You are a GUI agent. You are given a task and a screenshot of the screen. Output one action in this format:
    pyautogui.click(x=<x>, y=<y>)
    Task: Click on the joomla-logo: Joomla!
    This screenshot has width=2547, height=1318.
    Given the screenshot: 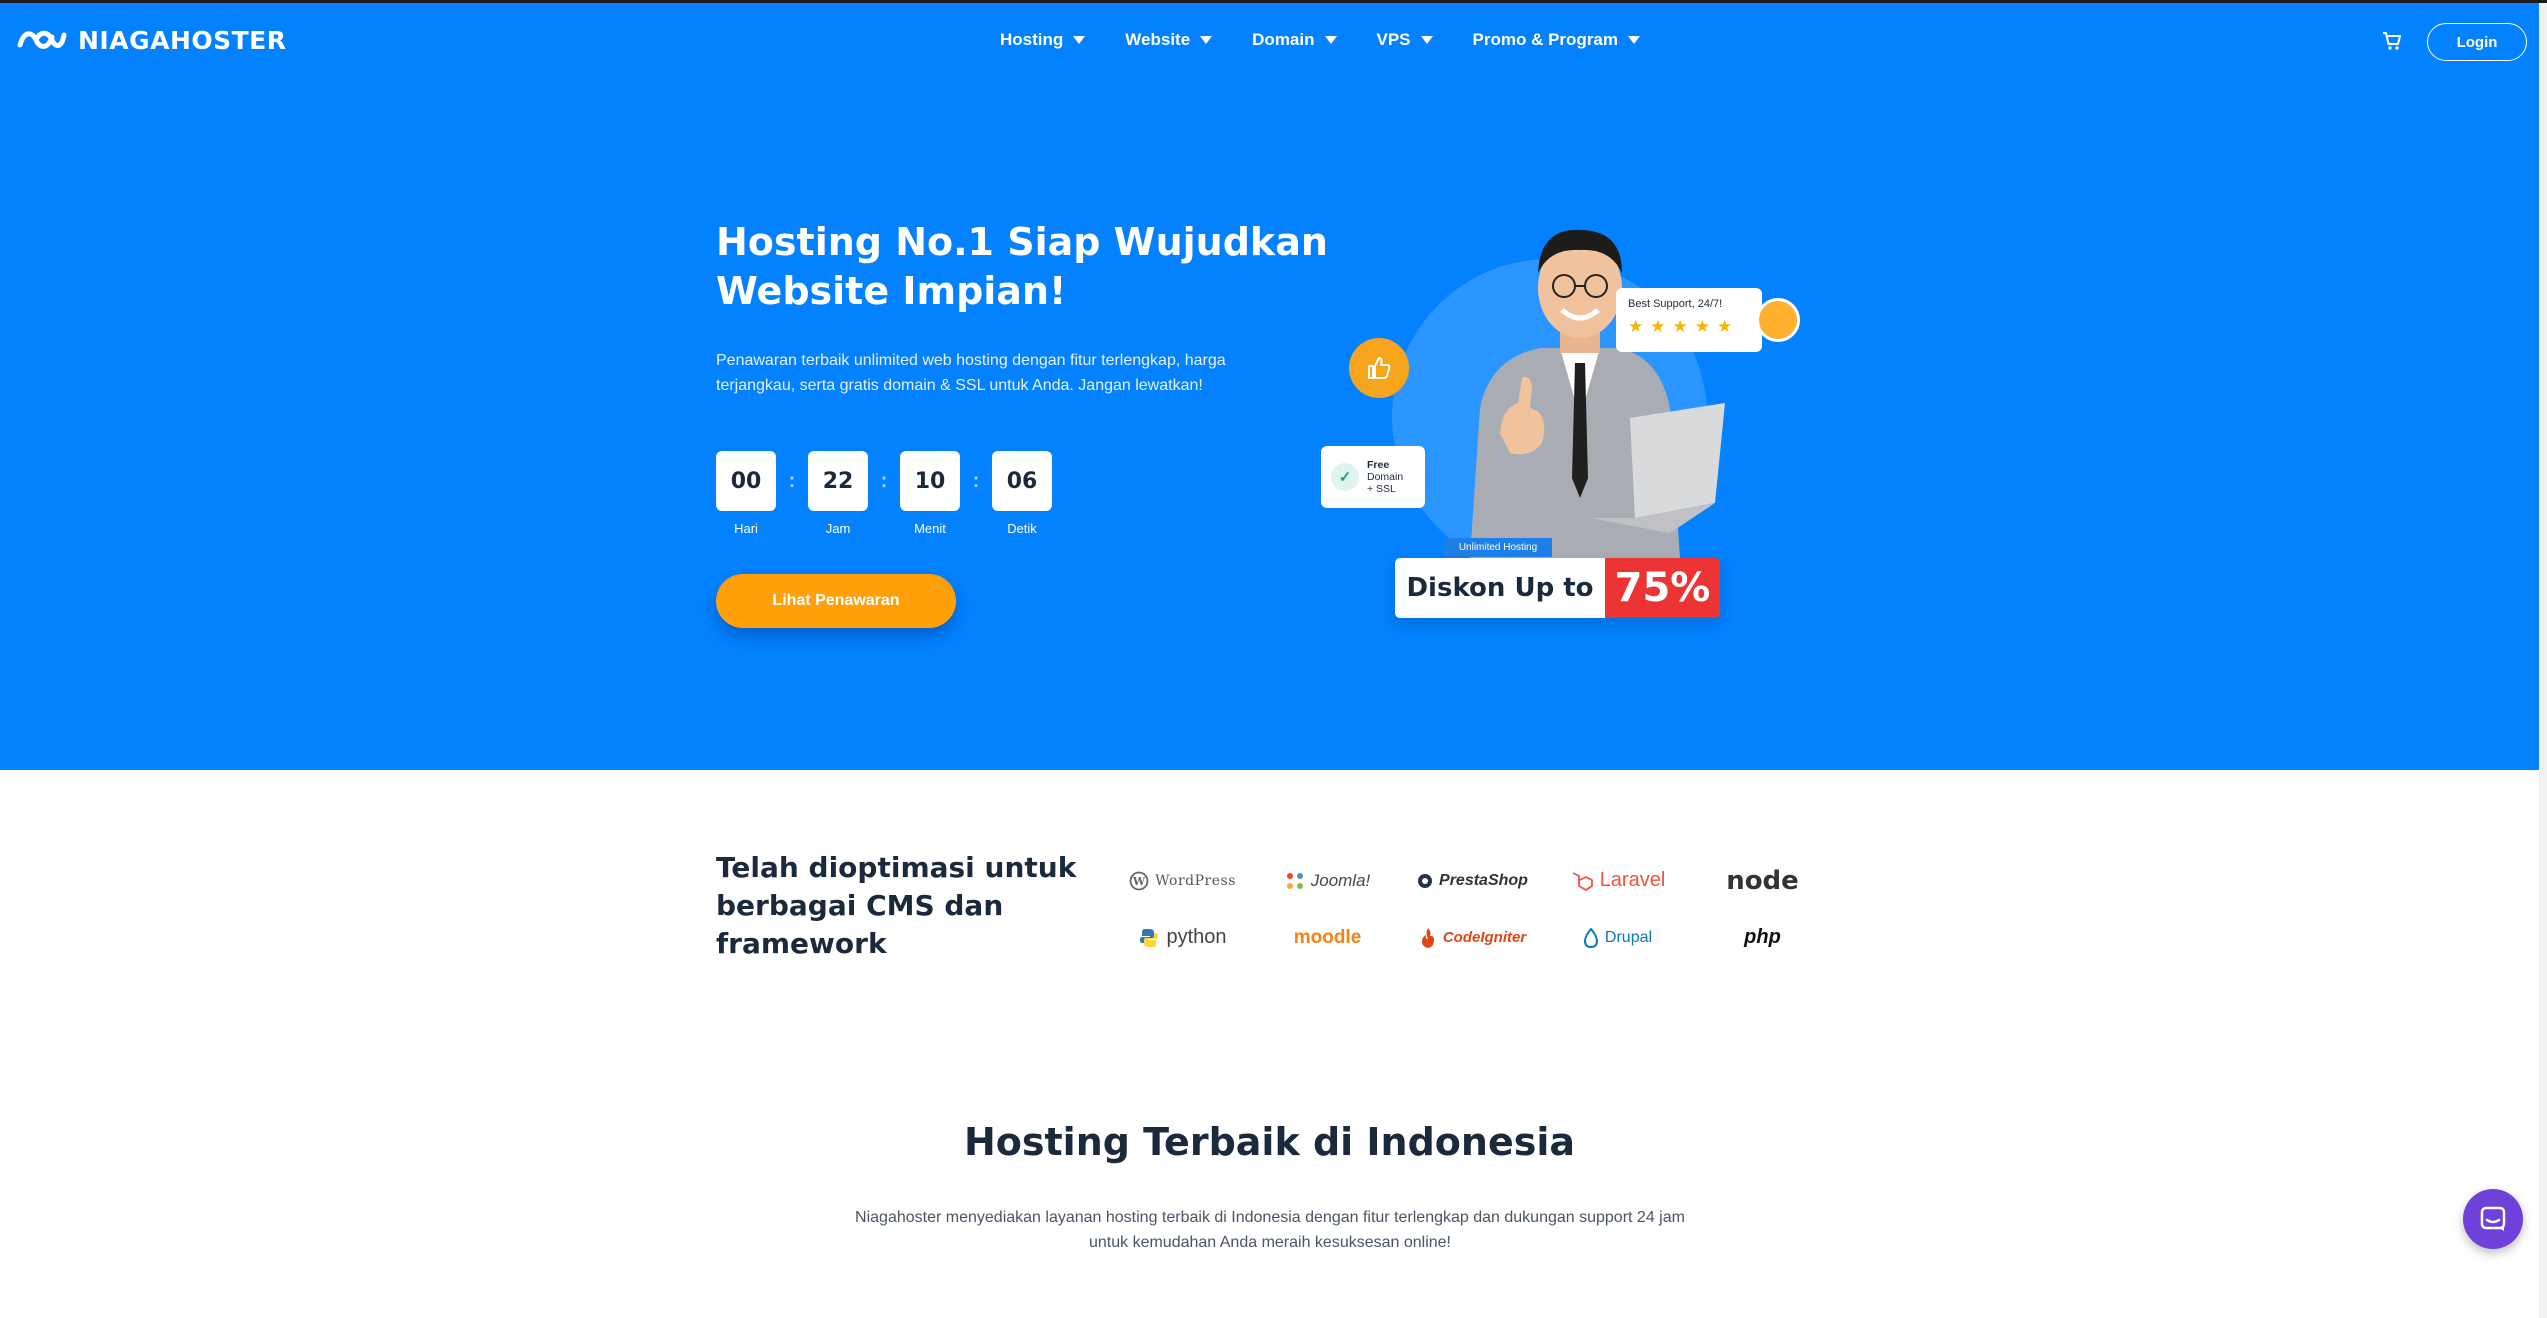 What is the action you would take?
    pyautogui.click(x=1327, y=880)
    